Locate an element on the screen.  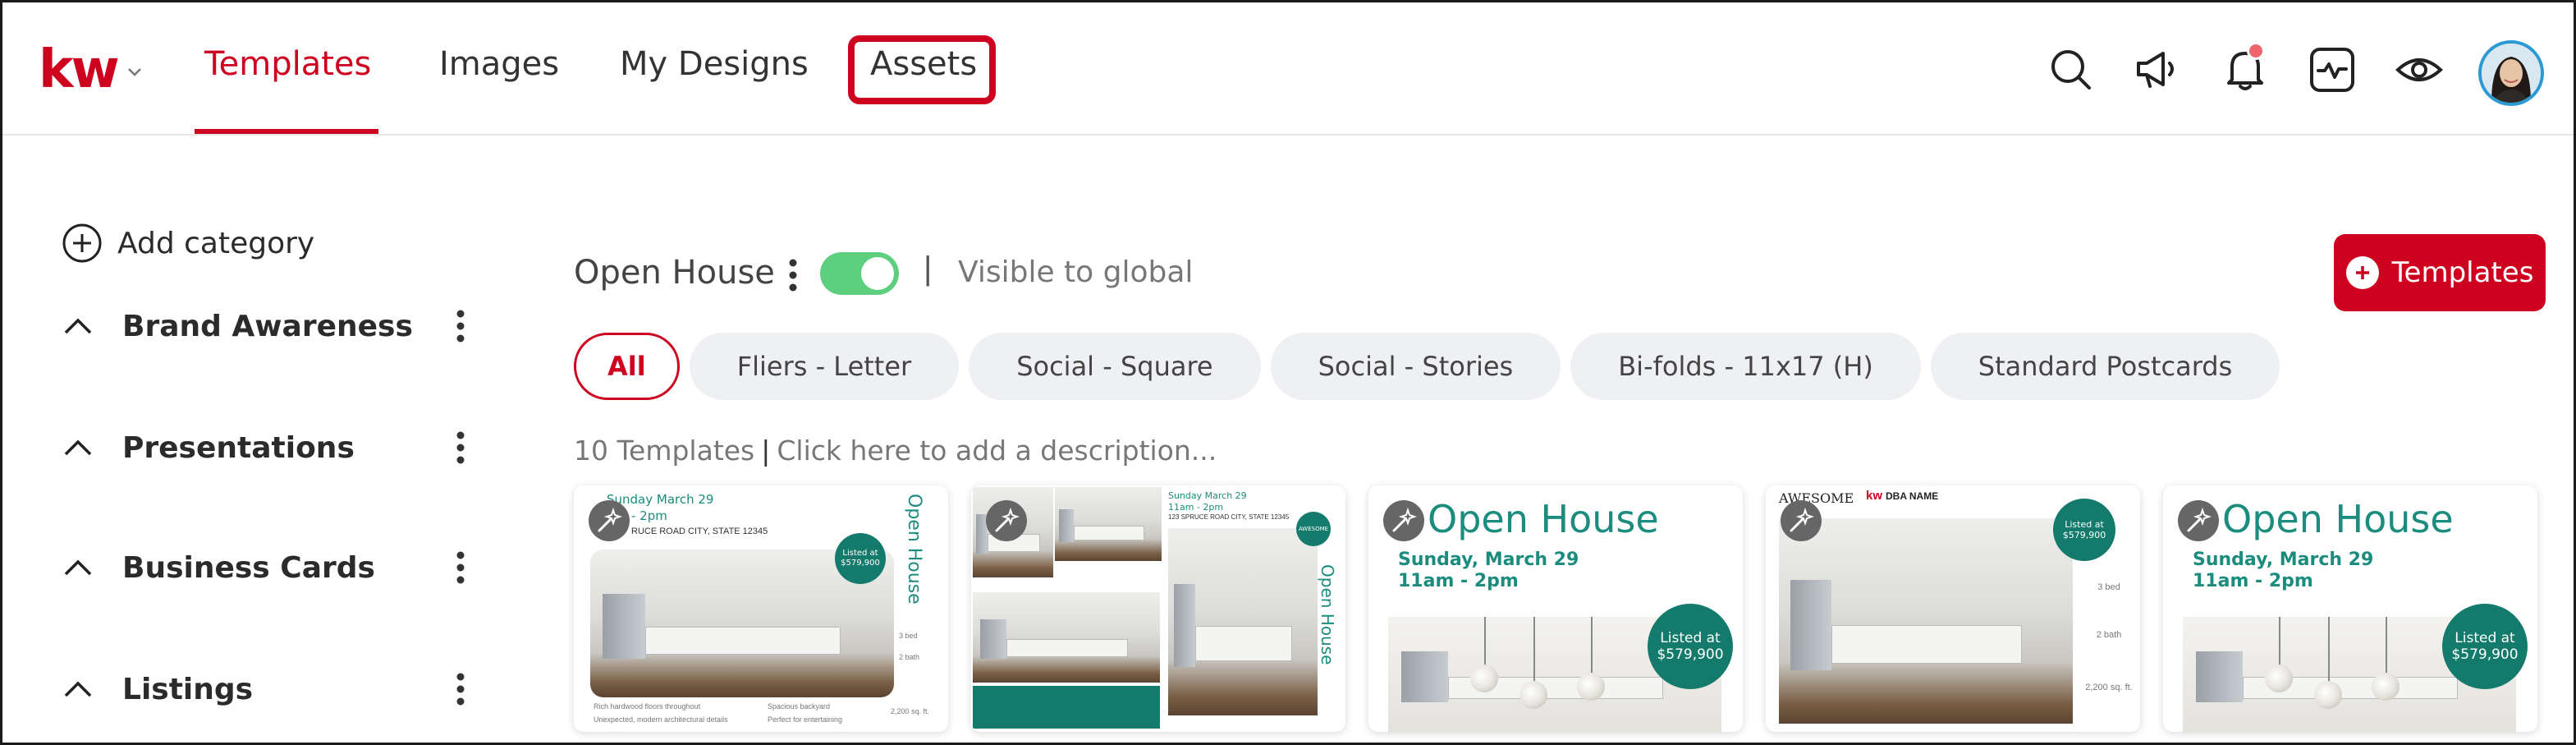
dba-name: DBA NAME is located at coordinates (1913, 496).